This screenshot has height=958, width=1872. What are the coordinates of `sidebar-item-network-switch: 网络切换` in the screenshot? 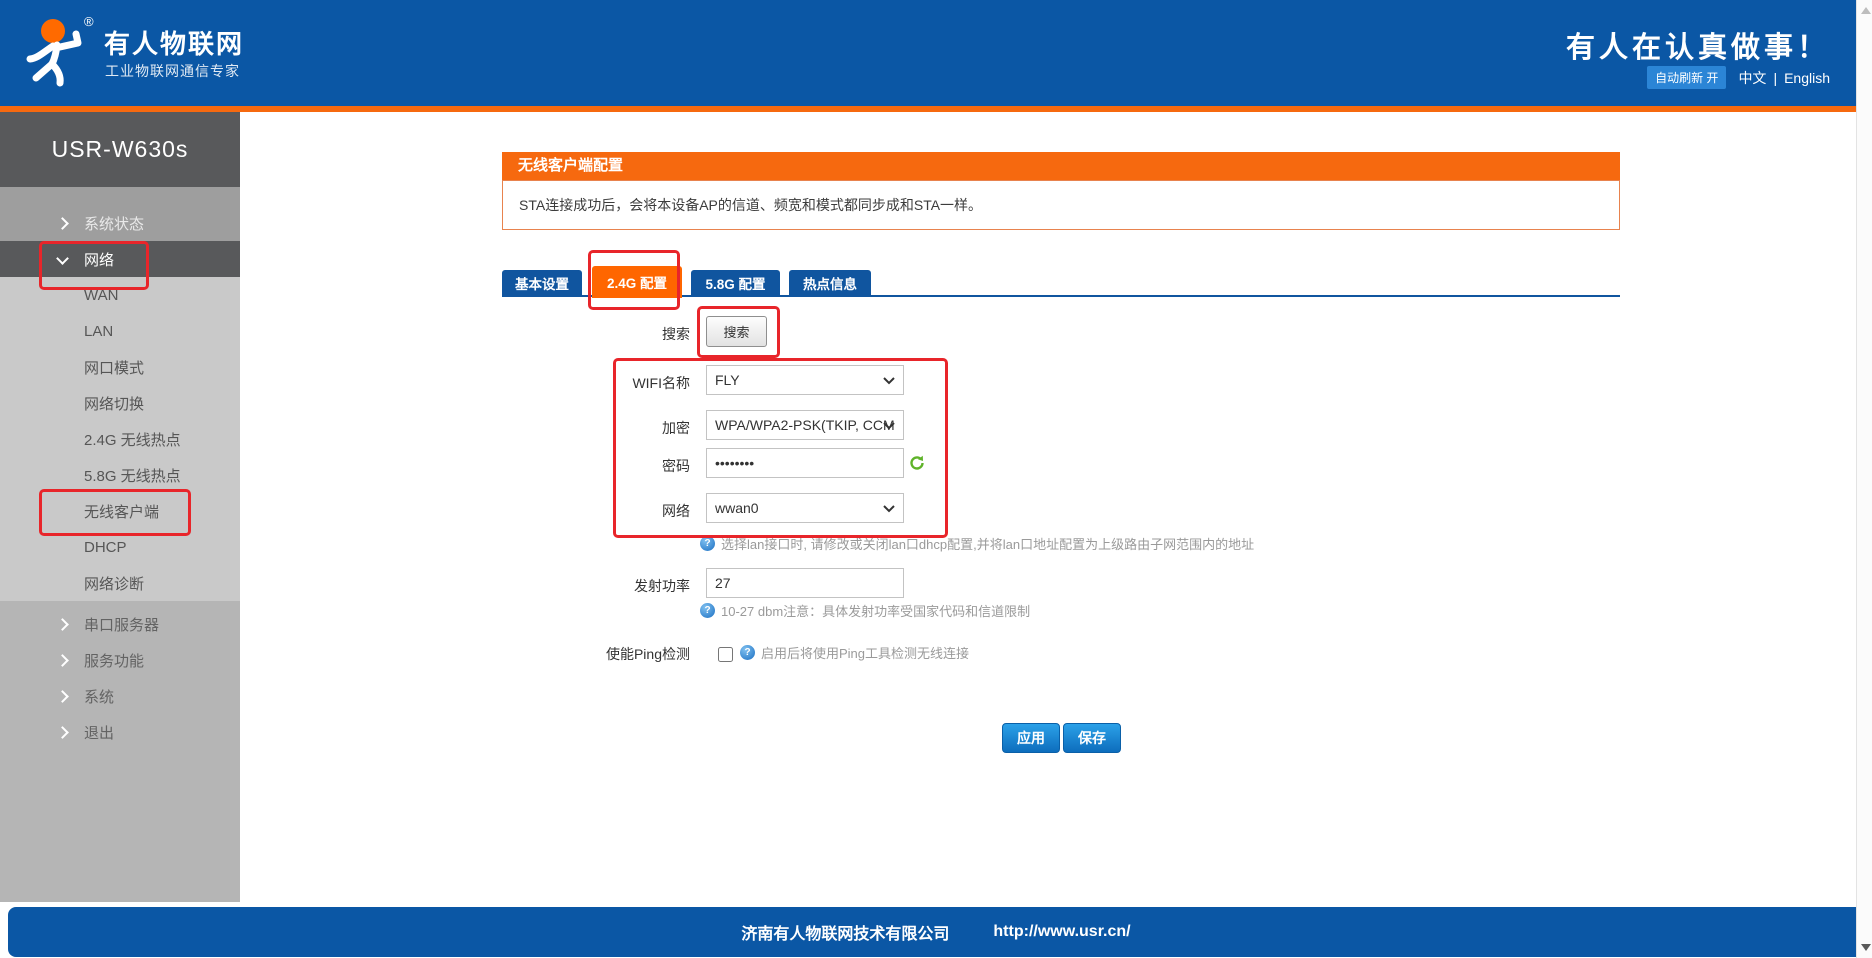 It's located at (120, 403).